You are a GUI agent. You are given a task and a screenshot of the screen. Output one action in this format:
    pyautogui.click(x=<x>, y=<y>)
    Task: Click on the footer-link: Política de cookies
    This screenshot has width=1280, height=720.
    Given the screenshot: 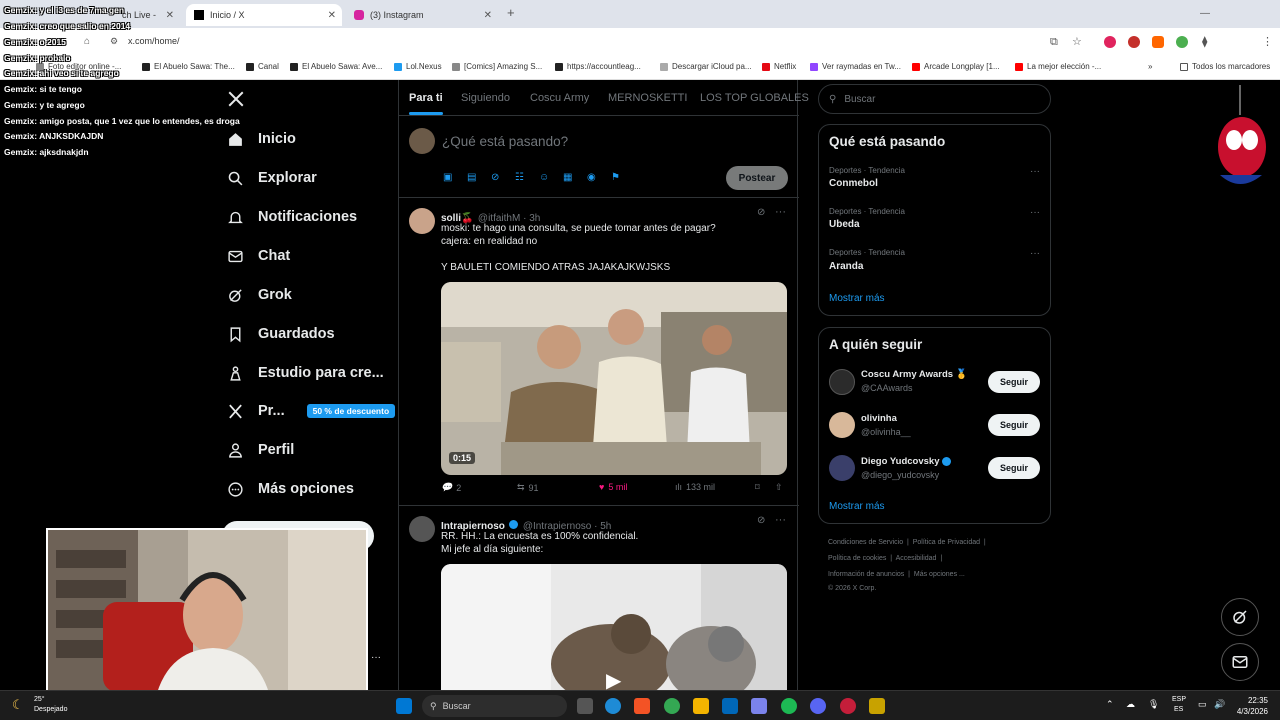 What is the action you would take?
    pyautogui.click(x=857, y=558)
    